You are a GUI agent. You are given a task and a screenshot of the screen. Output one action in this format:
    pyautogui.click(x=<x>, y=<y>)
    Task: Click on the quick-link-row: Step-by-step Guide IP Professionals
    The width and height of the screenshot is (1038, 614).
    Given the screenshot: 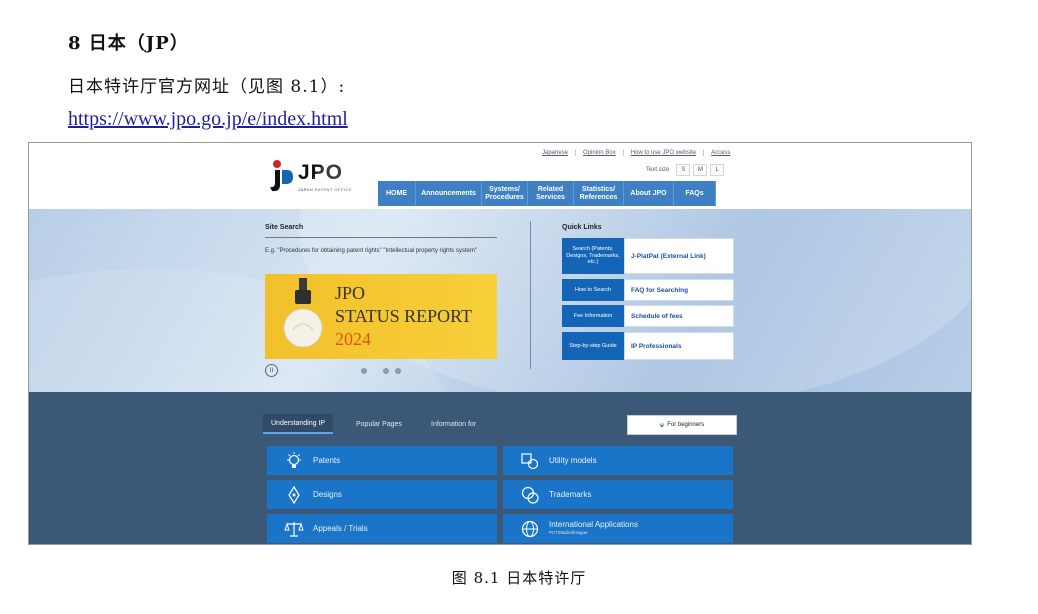 What is the action you would take?
    pyautogui.click(x=648, y=346)
    